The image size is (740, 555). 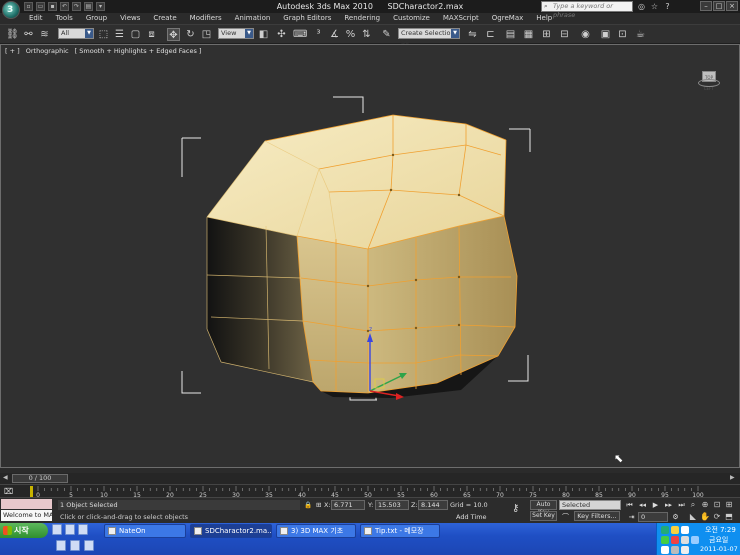 I want to click on show-desktop-icon, so click(x=57, y=529).